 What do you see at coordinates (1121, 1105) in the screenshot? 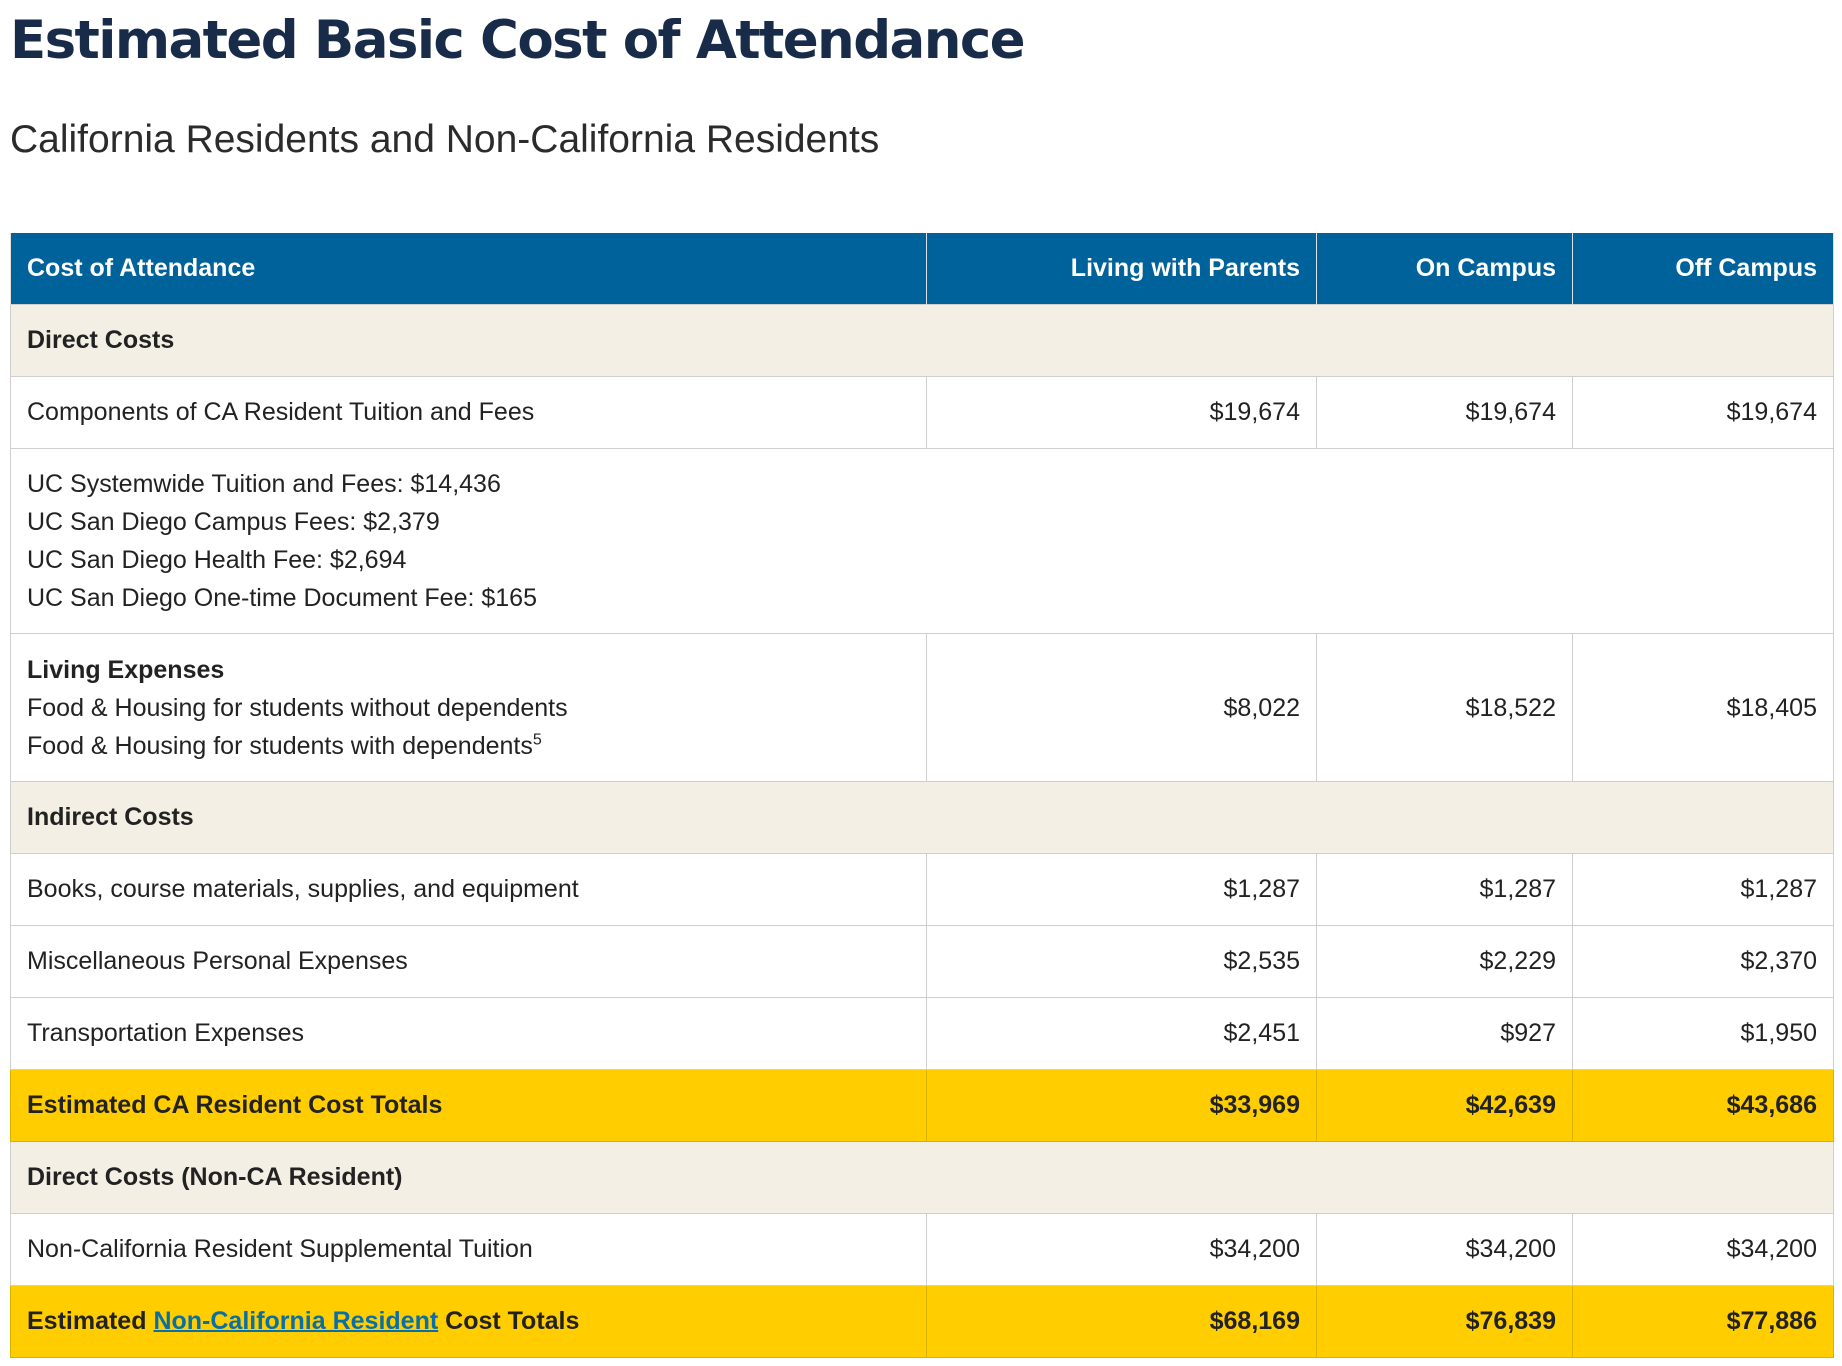
I see `value-living-with-parents: $33,969` at bounding box center [1121, 1105].